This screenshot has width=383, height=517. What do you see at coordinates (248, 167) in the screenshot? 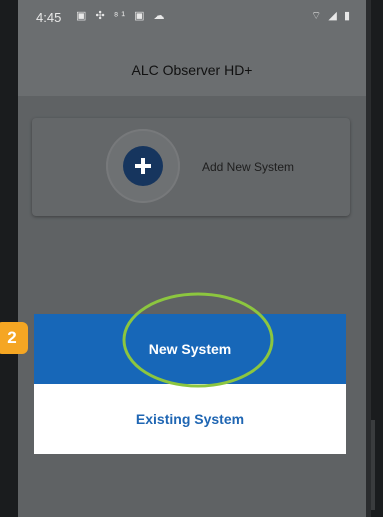
I see `add-new-system-label: Add New System` at bounding box center [248, 167].